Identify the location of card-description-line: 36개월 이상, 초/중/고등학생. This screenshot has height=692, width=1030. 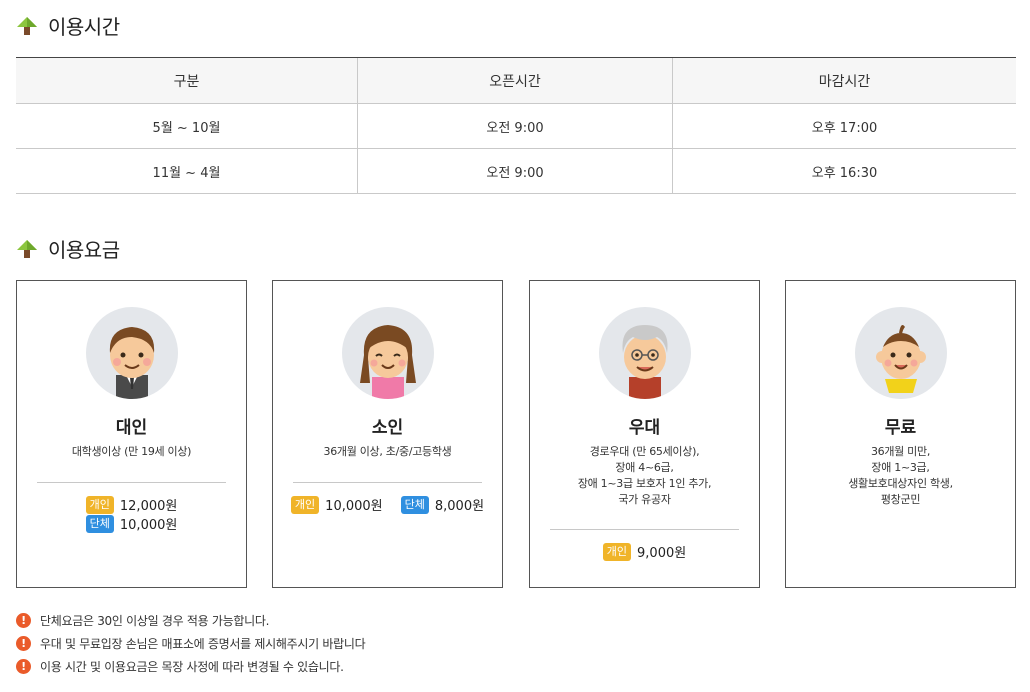
(387, 451).